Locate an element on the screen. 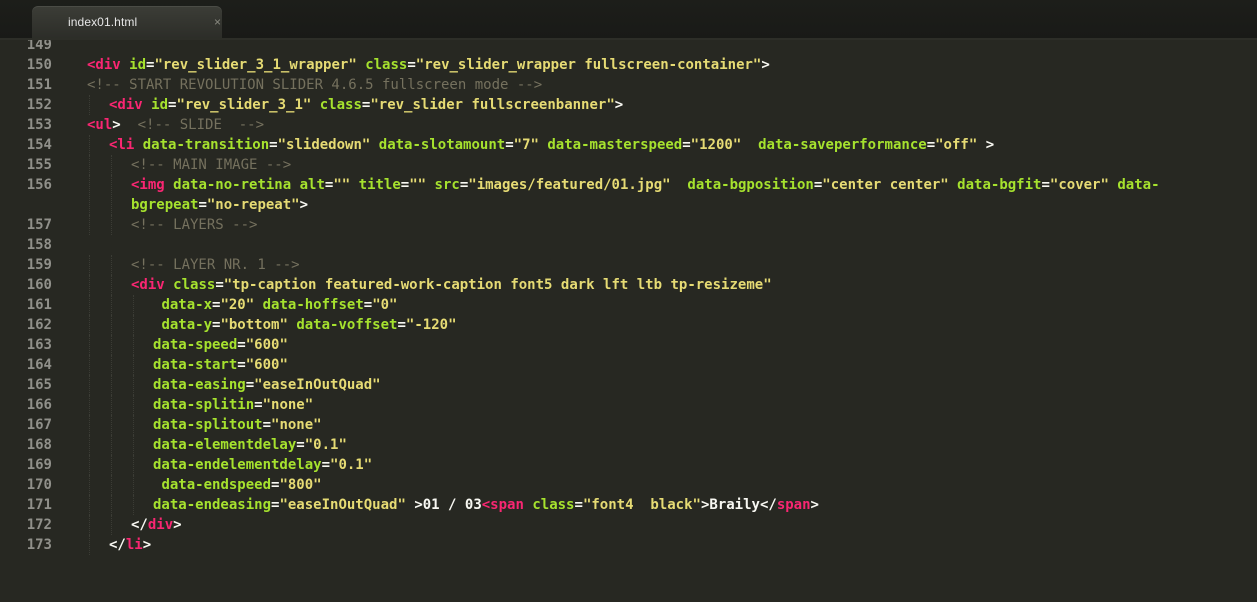 This screenshot has height=602, width=1257. token-attr: data-endeasing is located at coordinates (212, 505).